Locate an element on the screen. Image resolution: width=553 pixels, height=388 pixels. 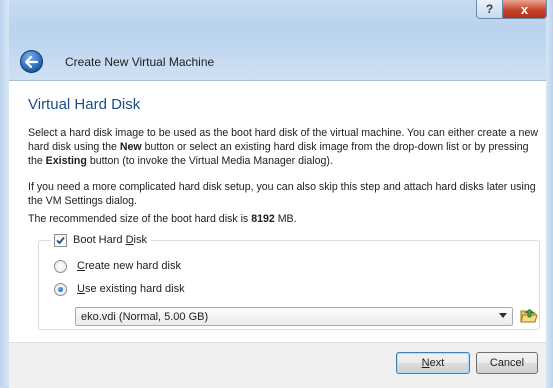
choose-disk-button is located at coordinates (529, 316).